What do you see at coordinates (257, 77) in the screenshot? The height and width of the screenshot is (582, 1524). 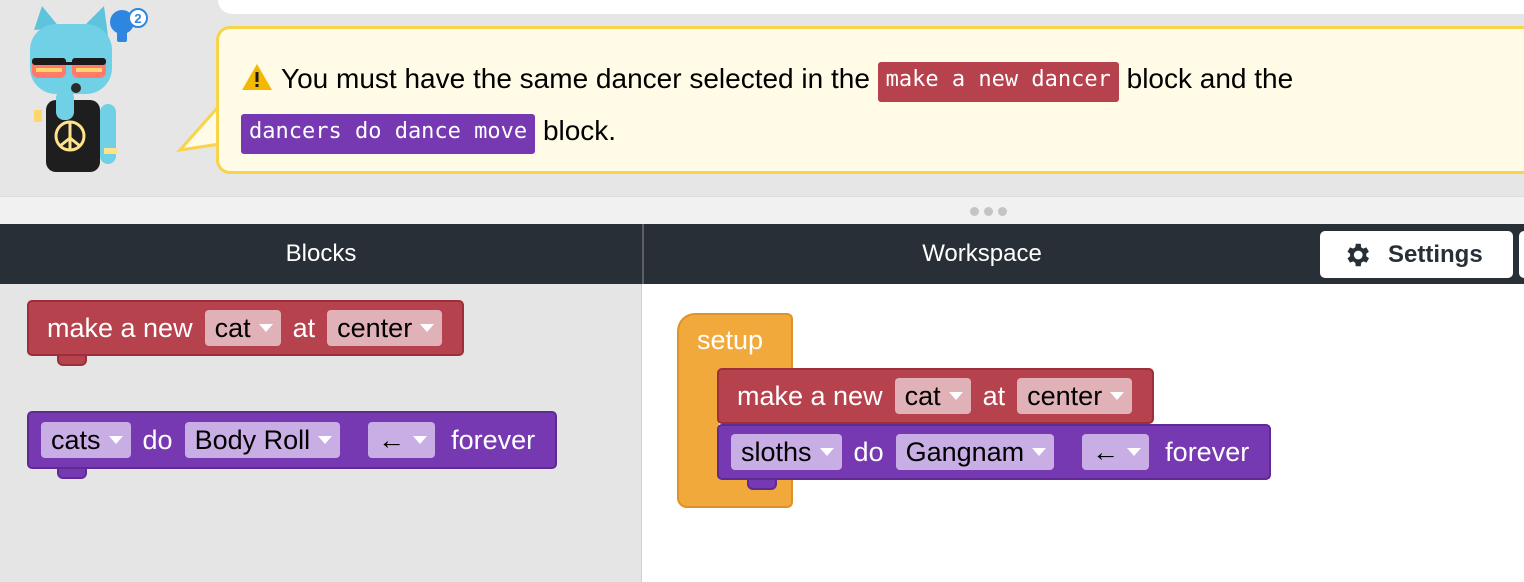 I see `warning-icon` at bounding box center [257, 77].